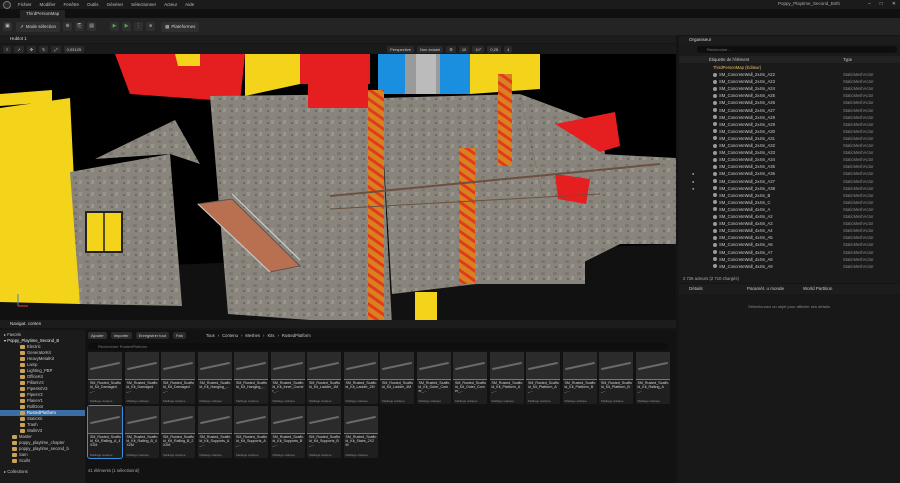 The image size is (900, 483). Describe the element at coordinates (789, 110) in the screenshot. I see `outliner-row: SM_ConcreteWall_2x4m_A27 StaticMeshActor` at that location.